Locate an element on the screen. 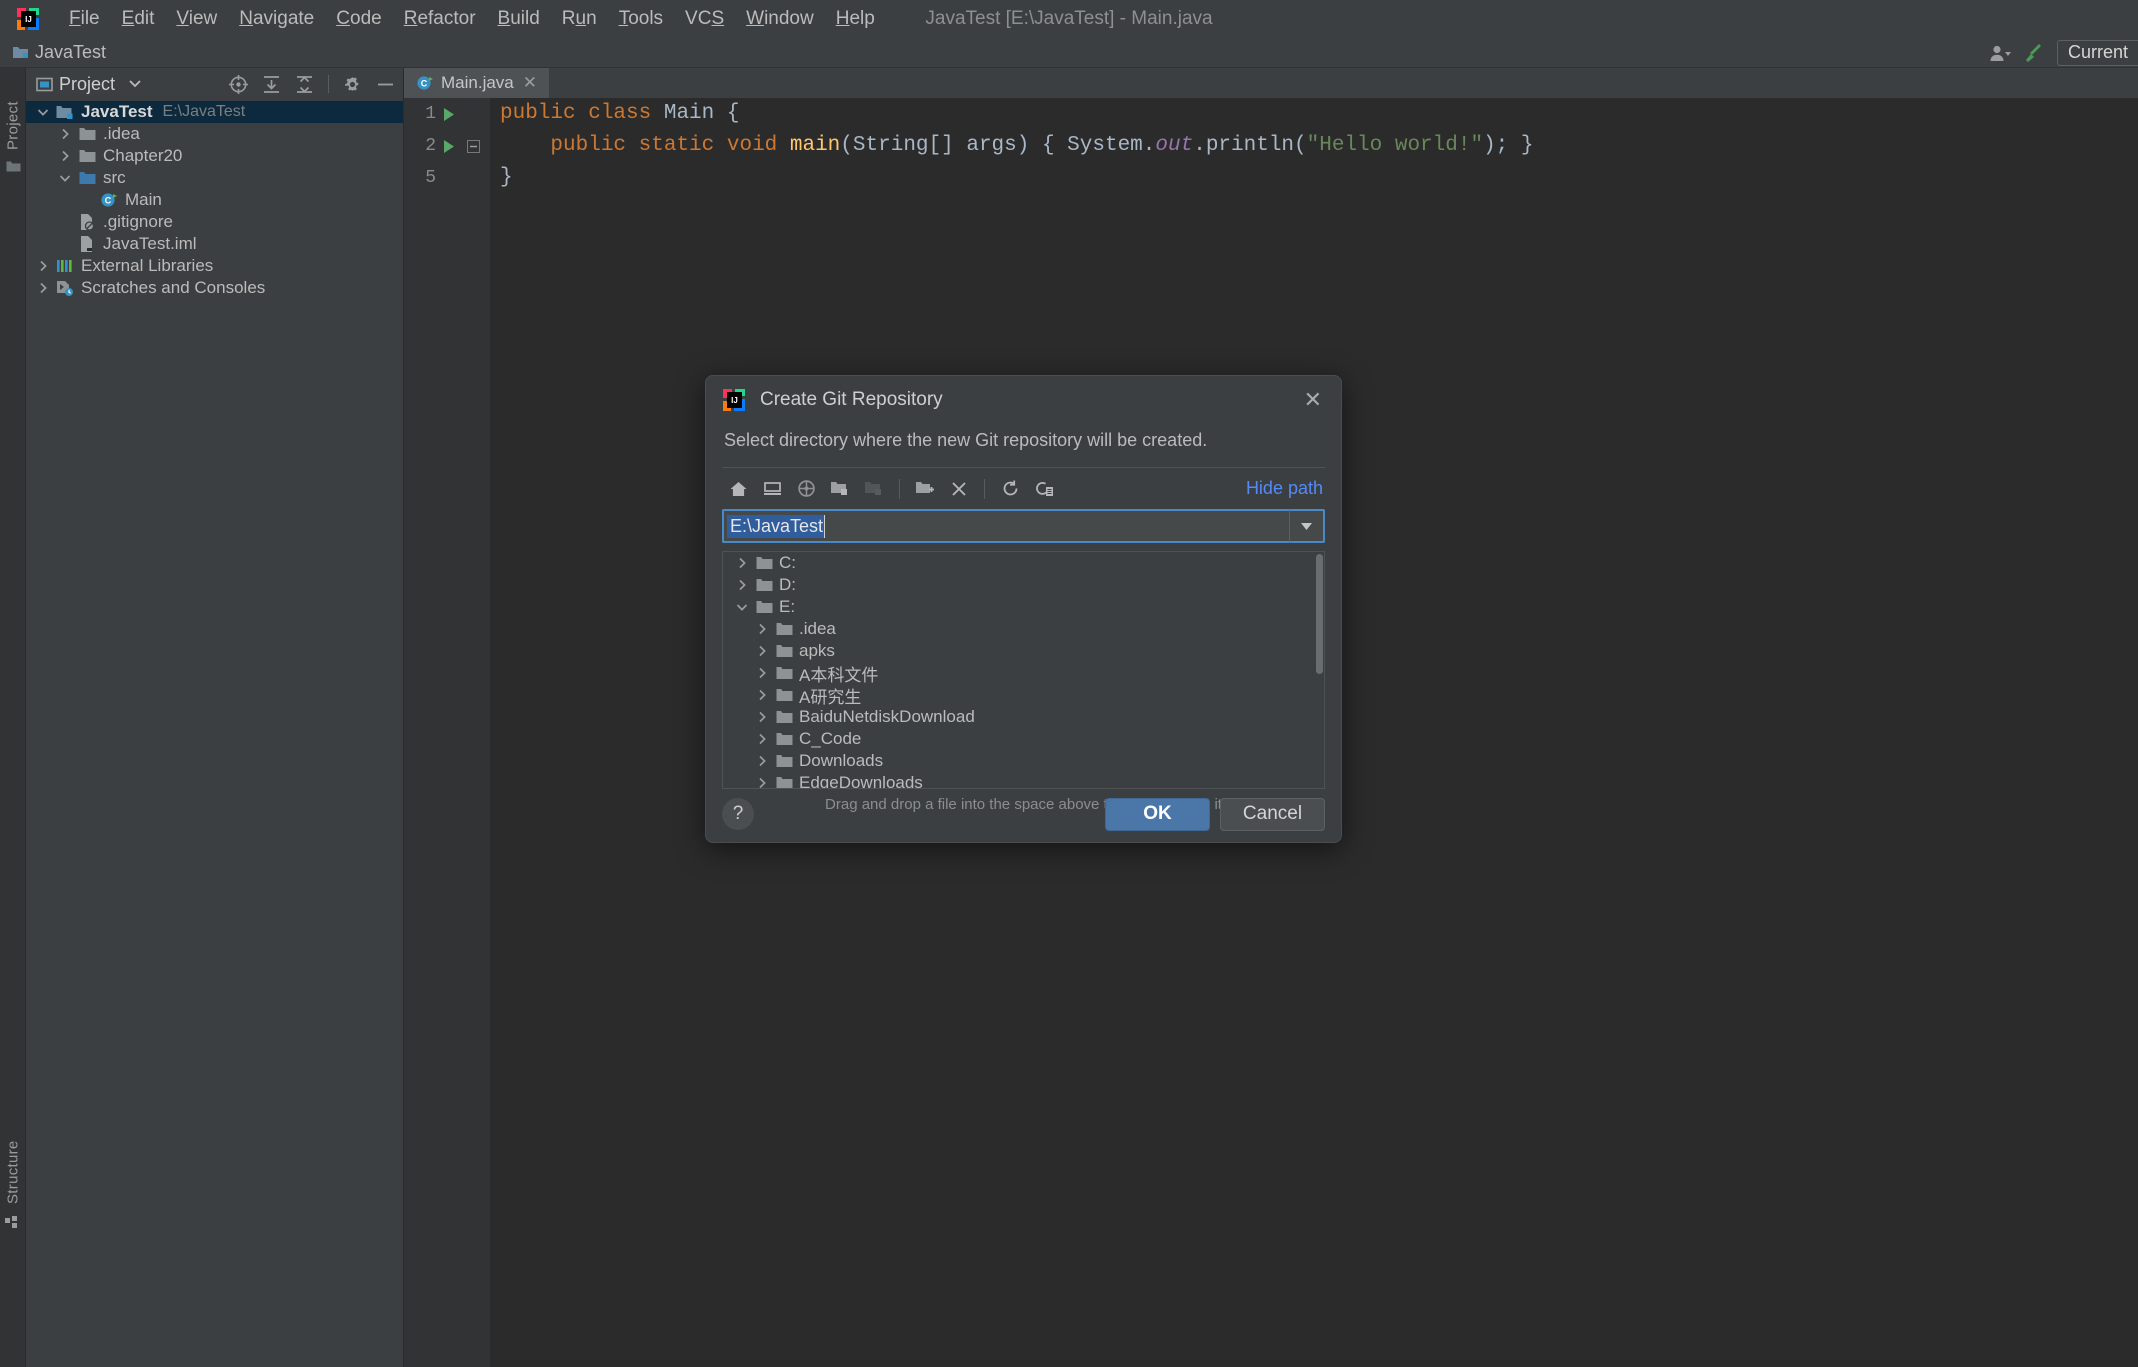 This screenshot has width=2138, height=1367. code-token: "Hello world!" is located at coordinates (1395, 145).